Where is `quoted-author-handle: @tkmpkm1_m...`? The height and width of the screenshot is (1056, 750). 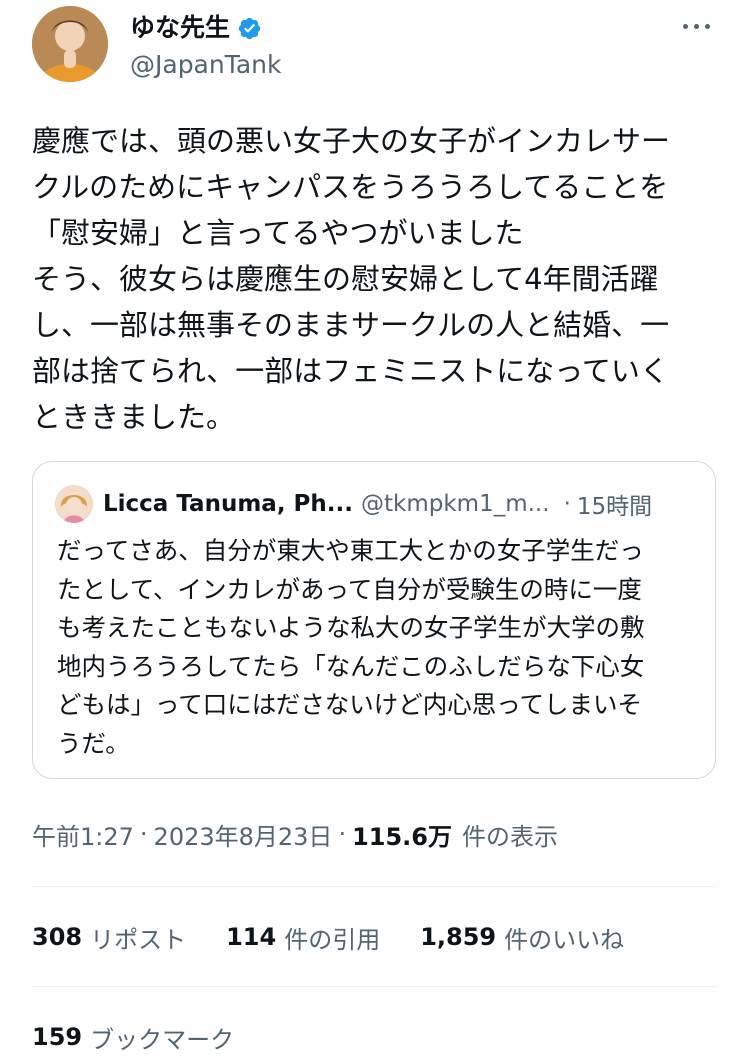 quoted-author-handle: @tkmpkm1_m... is located at coordinates (455, 504).